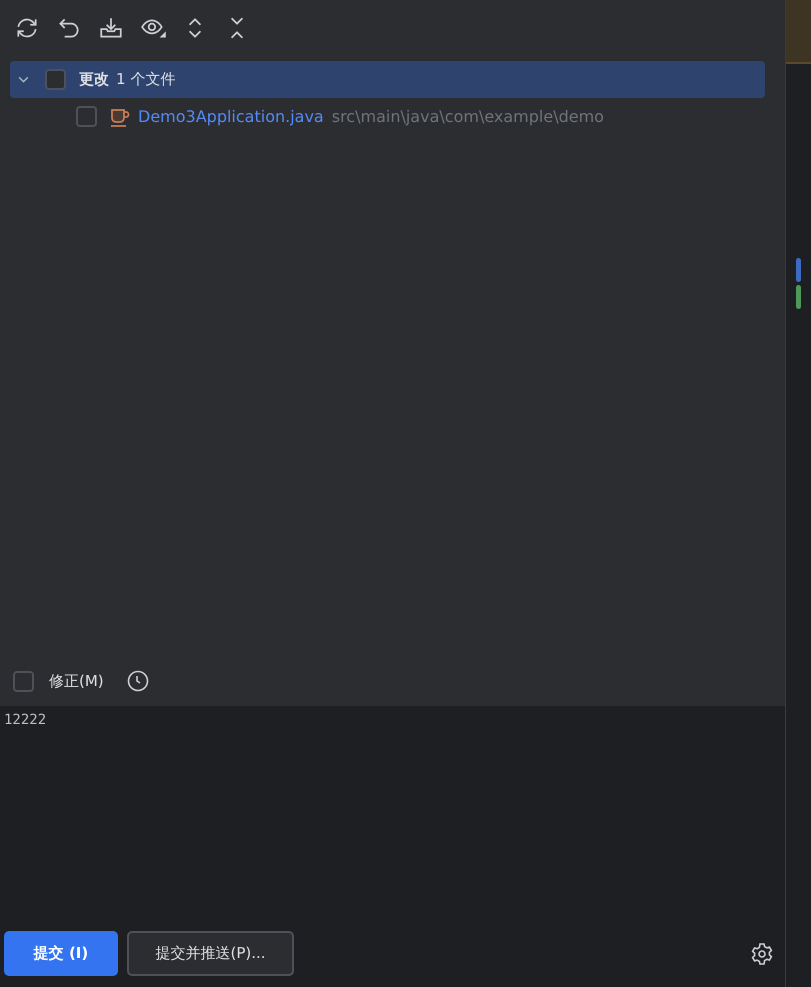  What do you see at coordinates (231, 116) in the screenshot?
I see `file-name: Demo3Application.java` at bounding box center [231, 116].